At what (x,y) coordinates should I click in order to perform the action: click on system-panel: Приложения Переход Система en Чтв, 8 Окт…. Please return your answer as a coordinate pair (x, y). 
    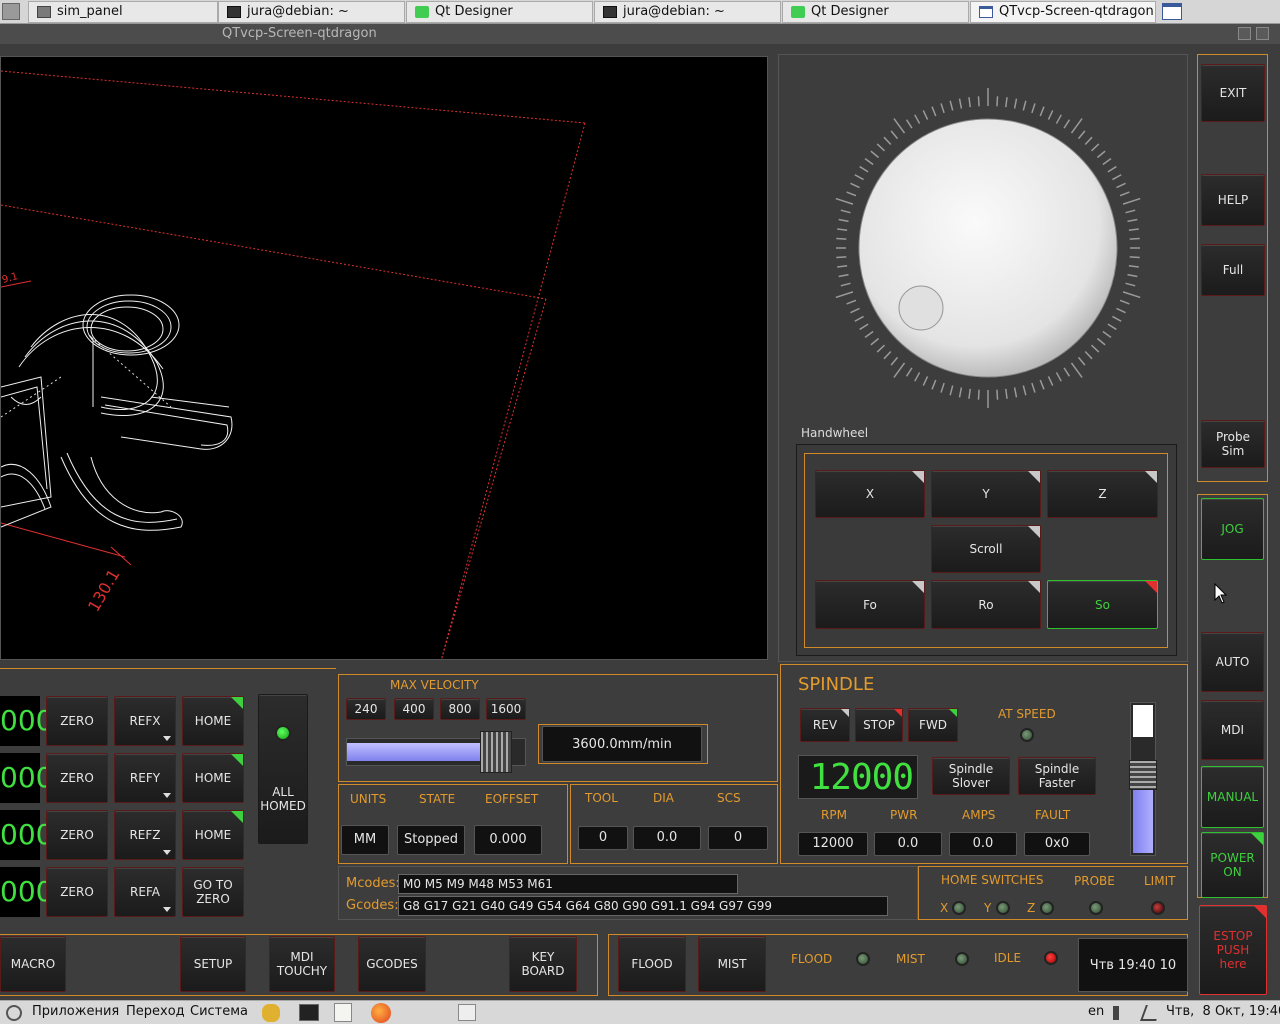
    Looking at the image, I should click on (640, 1012).